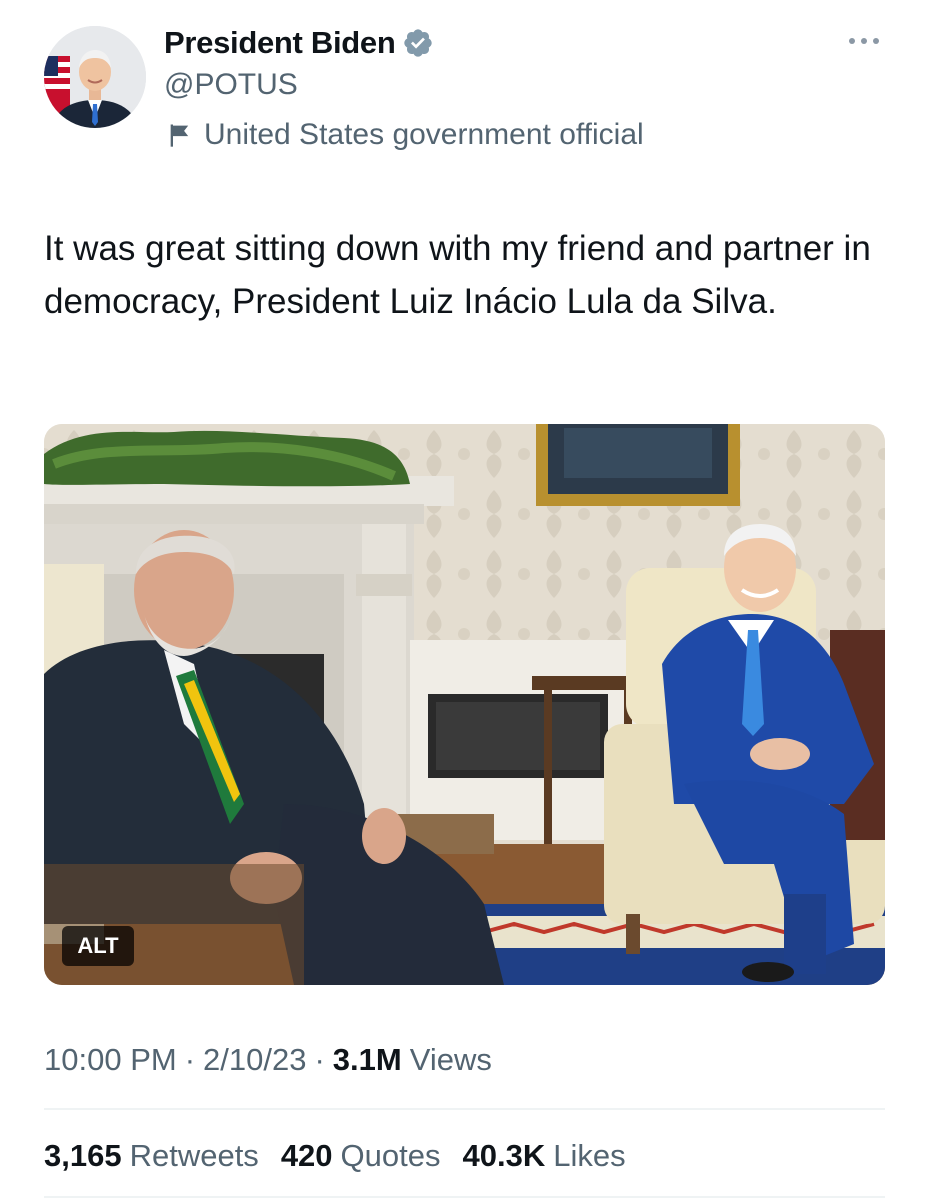  What do you see at coordinates (367, 1059) in the screenshot?
I see `views-count: 3.1M` at bounding box center [367, 1059].